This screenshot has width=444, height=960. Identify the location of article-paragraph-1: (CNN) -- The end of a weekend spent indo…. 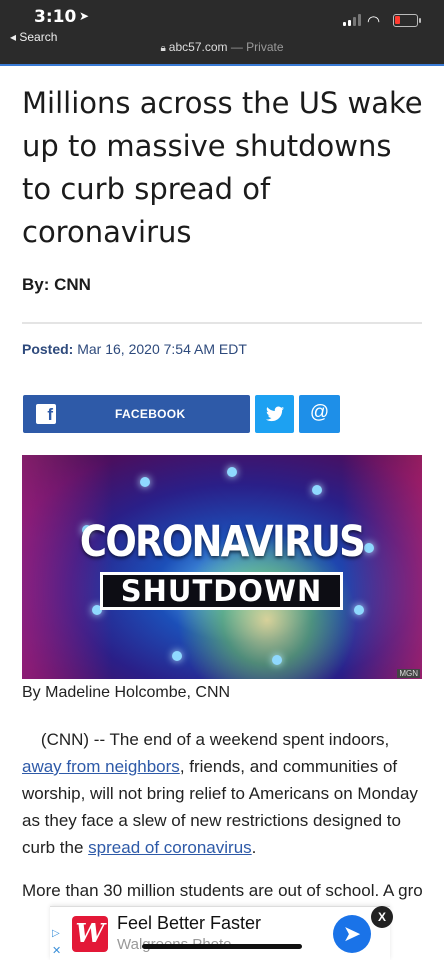
(220, 793).